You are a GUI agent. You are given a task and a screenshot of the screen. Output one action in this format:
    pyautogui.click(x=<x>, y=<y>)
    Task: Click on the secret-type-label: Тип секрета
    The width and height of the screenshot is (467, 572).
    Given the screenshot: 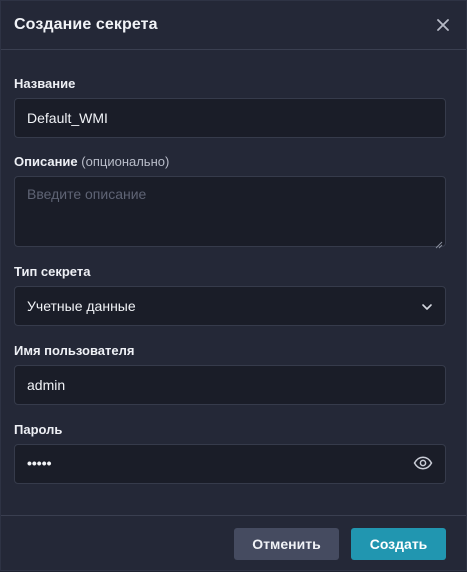 What is the action you would take?
    pyautogui.click(x=52, y=271)
    